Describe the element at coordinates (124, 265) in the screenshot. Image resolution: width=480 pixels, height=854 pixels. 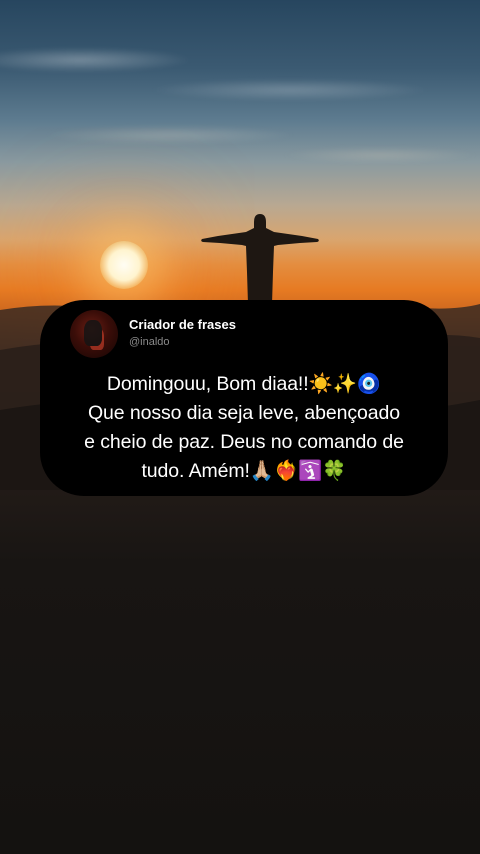
I see `sun-icon` at that location.